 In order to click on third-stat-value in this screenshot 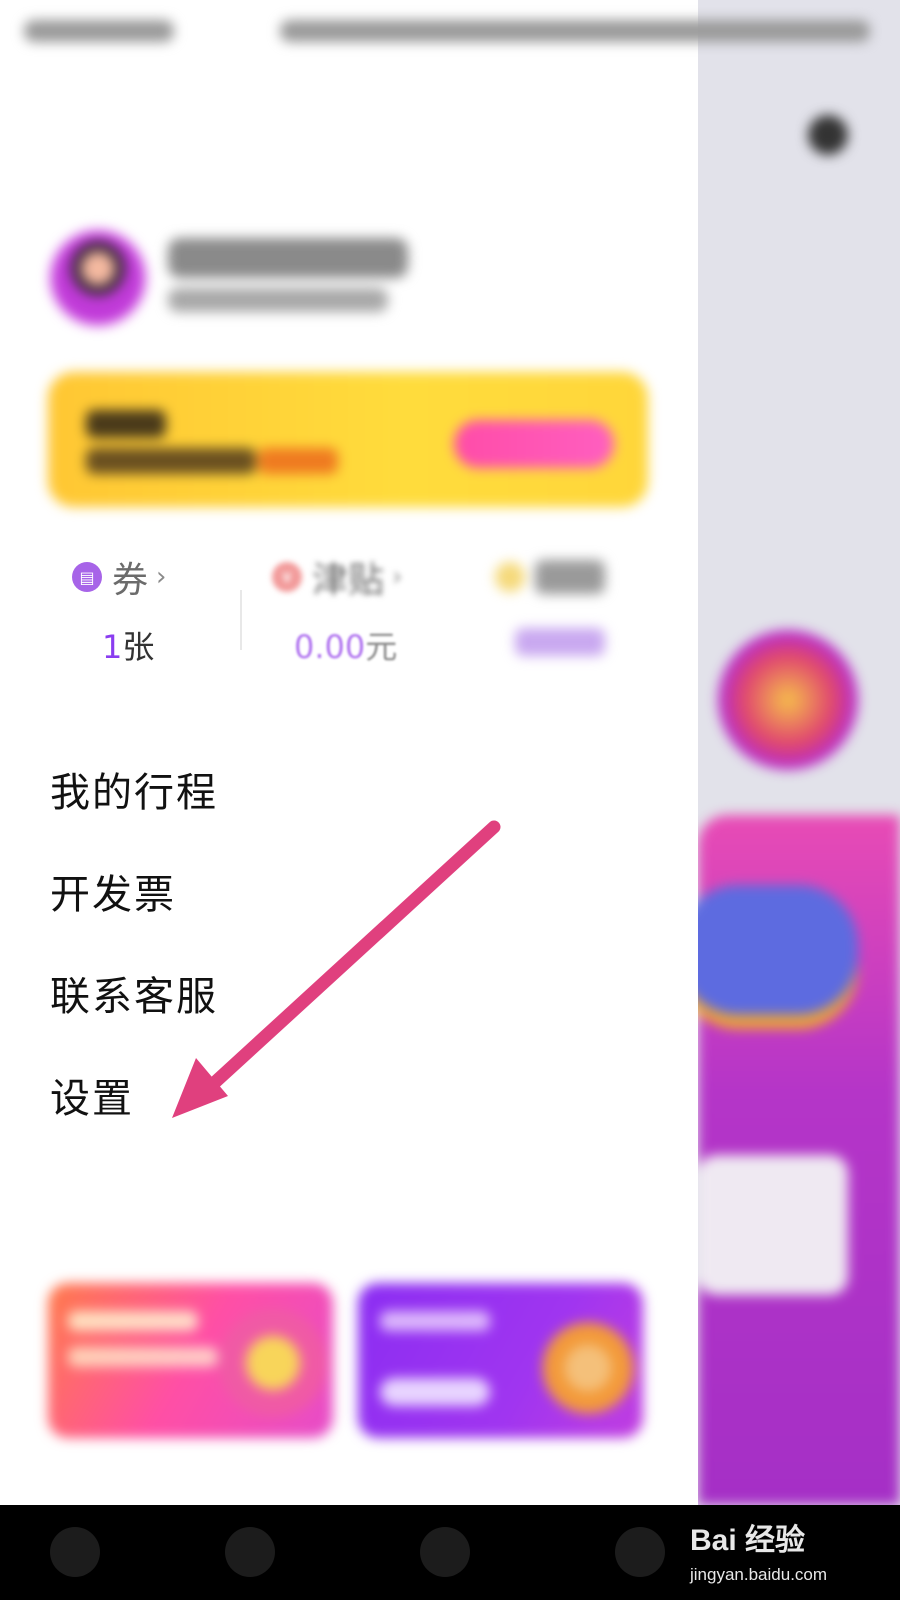, I will do `click(560, 642)`.